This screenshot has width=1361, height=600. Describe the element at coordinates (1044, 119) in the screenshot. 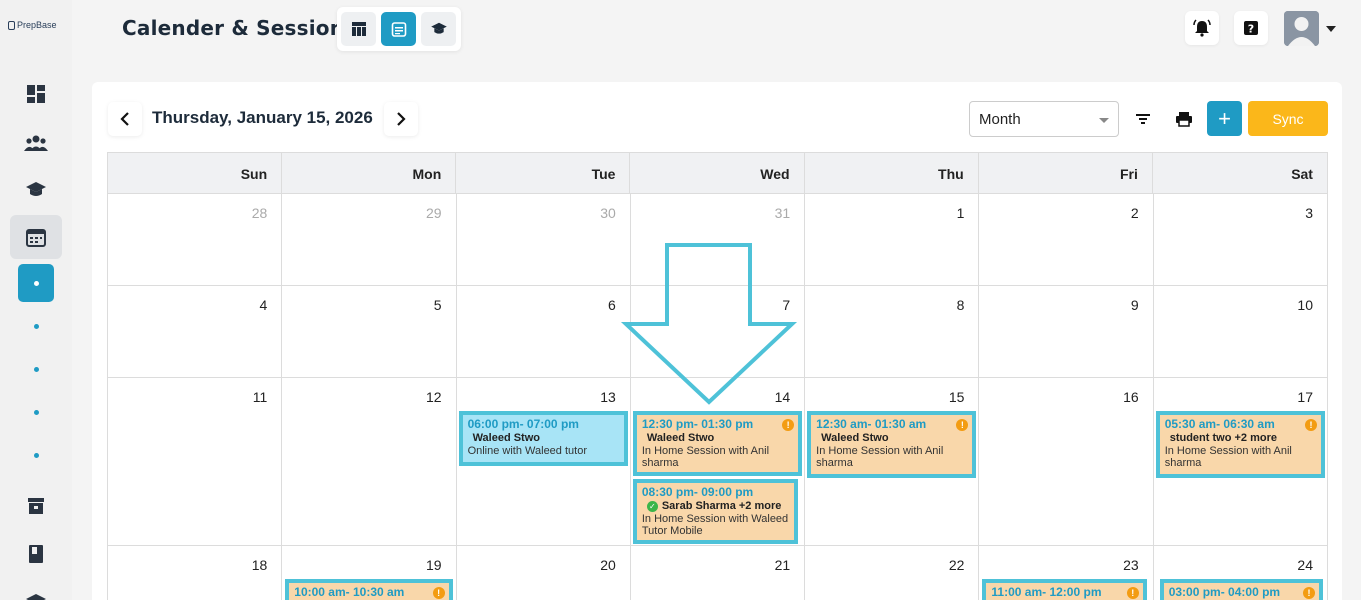

I see `view-select: Month` at that location.